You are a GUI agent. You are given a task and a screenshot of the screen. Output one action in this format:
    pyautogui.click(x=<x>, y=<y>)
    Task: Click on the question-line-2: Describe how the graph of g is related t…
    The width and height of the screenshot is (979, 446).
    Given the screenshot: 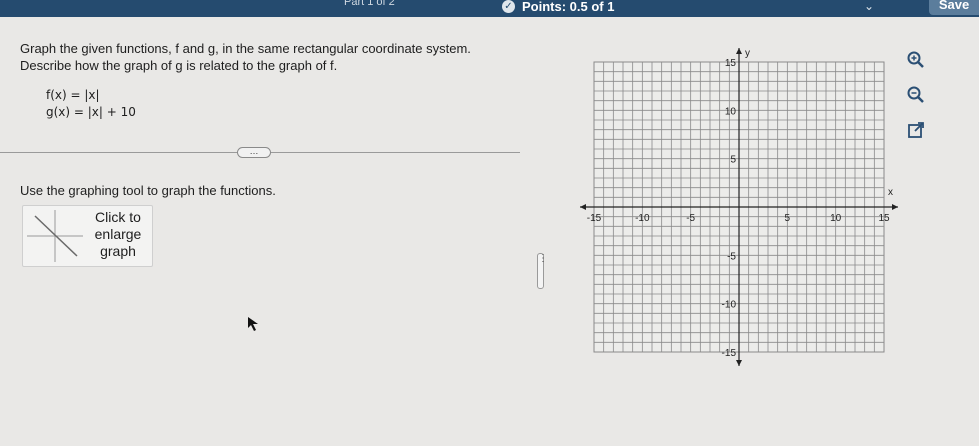 What is the action you would take?
    pyautogui.click(x=179, y=65)
    